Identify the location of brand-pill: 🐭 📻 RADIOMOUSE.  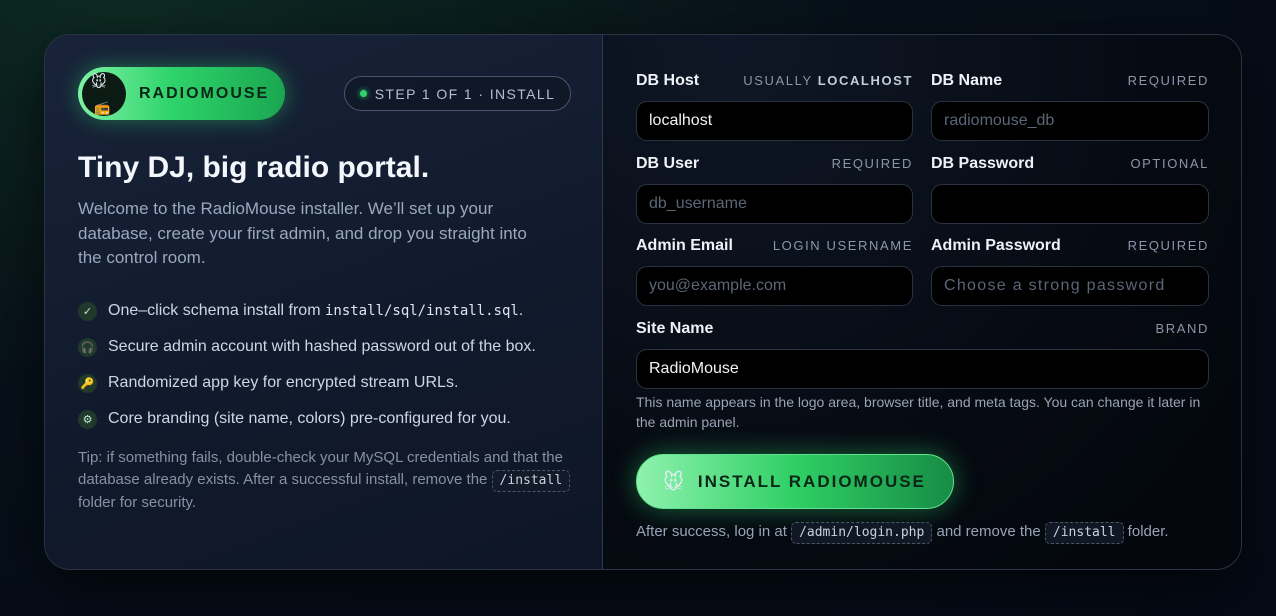
(181, 93).